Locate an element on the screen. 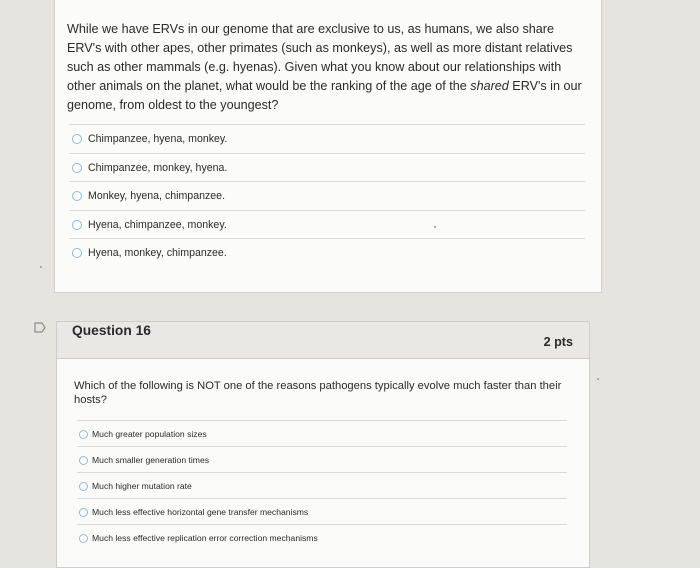 The image size is (700, 568). answer-option-q15-1: Chimpanzee, hyena, monkey. is located at coordinates (327, 138).